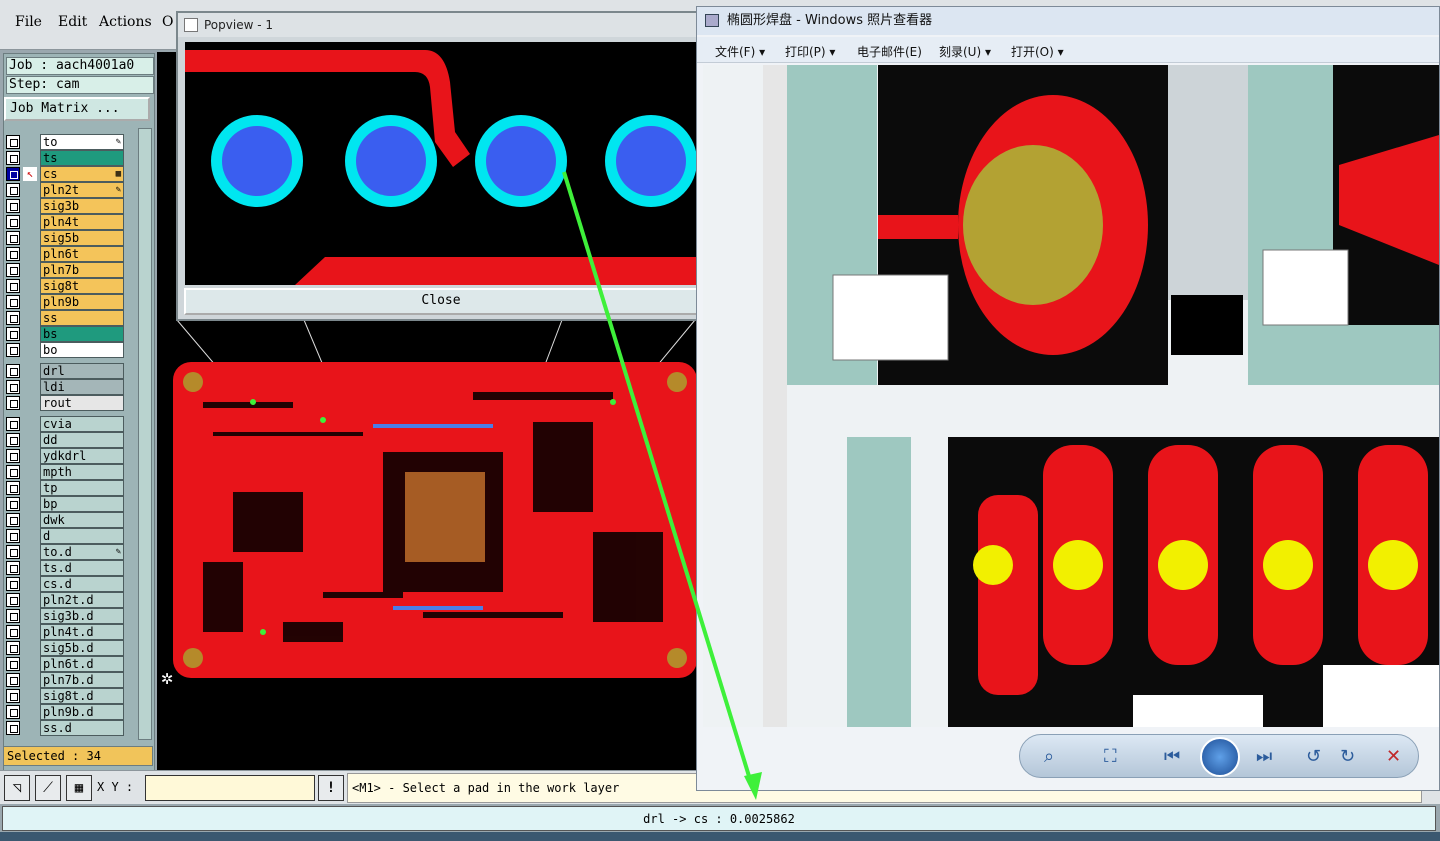  What do you see at coordinates (662, 485) in the screenshot?
I see `annotation-arrow` at bounding box center [662, 485].